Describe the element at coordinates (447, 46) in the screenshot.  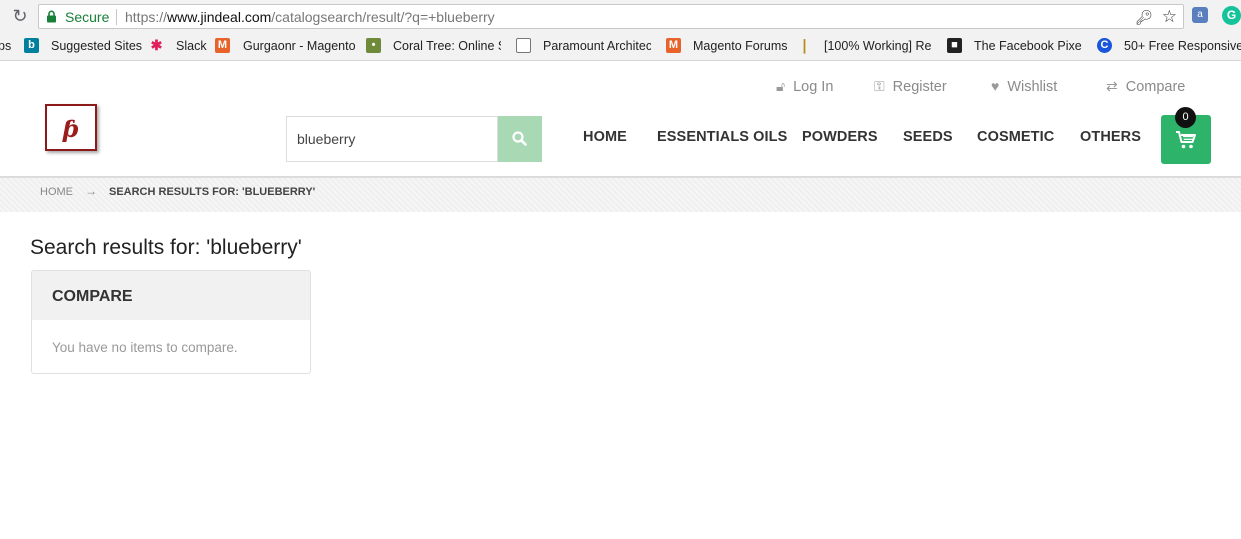
I see `bookmark-coral-tree: Coral Tree: Online Sh` at that location.